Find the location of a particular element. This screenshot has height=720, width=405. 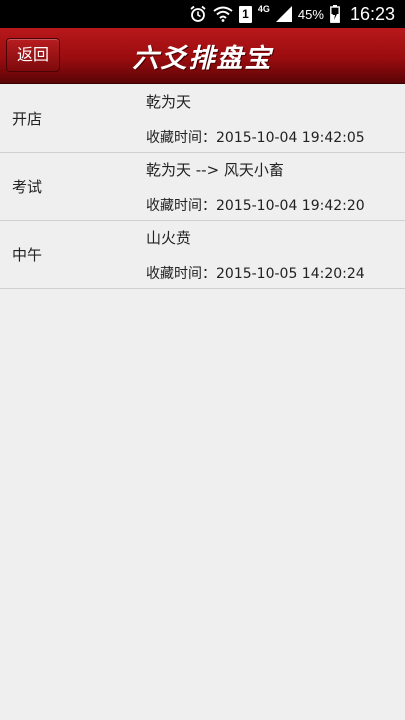

status-bar: 1 4G 45% 16:23 is located at coordinates (202, 14).